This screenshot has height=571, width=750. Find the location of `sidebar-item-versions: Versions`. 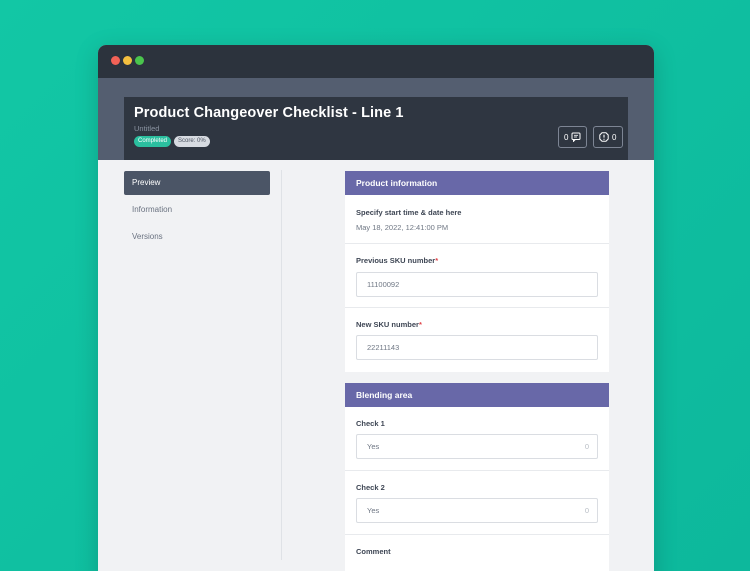

sidebar-item-versions: Versions is located at coordinates (197, 237).